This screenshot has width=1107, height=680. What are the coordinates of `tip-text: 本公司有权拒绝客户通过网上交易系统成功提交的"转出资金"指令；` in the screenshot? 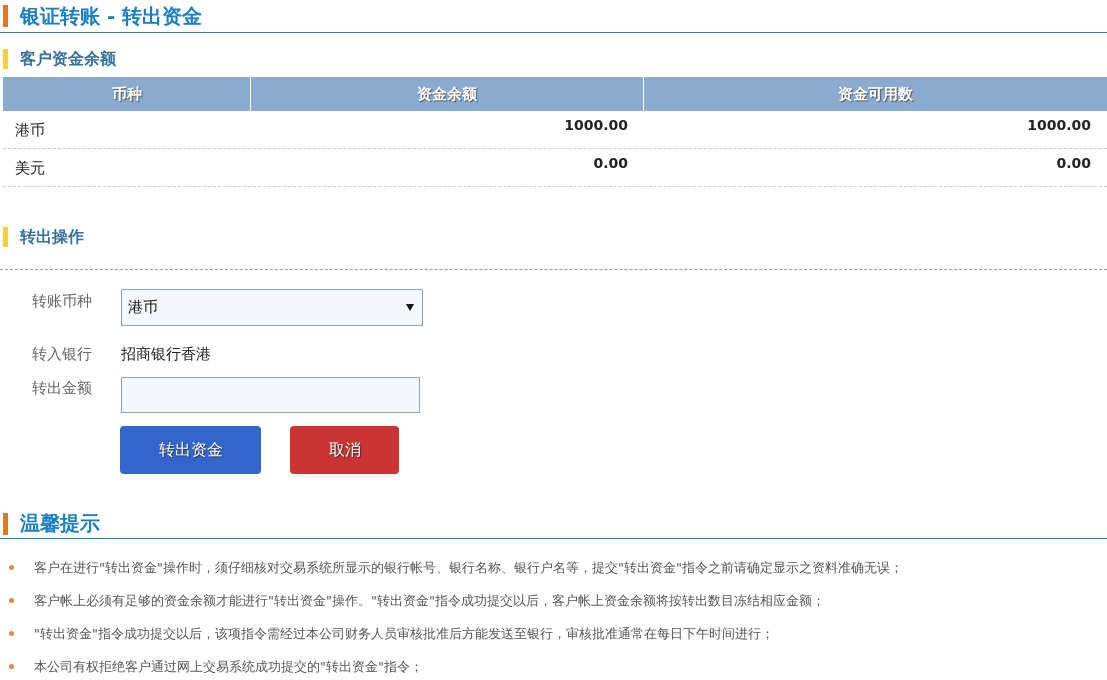 It's located at (228, 666).